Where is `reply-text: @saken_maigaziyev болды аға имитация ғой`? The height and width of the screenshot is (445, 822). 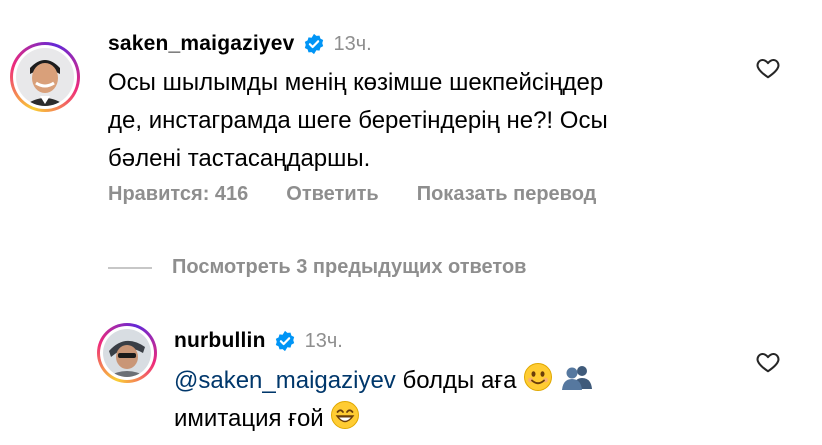
reply-text: @saken_maigaziyev болды аға имитация ғой is located at coordinates (384, 400).